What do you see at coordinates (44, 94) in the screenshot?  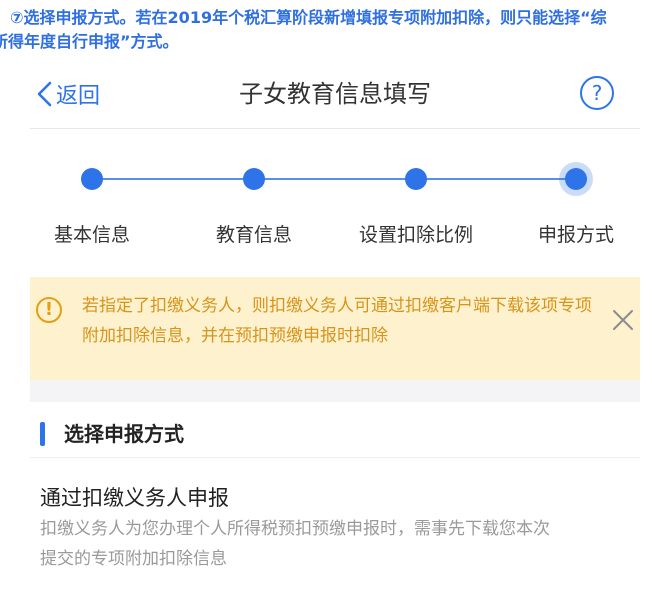 I see `chevron-left-icon` at bounding box center [44, 94].